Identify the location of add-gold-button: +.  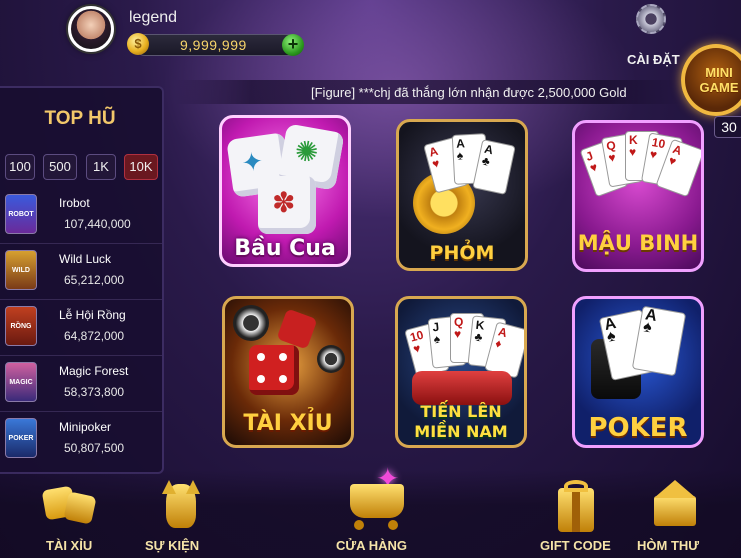
(293, 45).